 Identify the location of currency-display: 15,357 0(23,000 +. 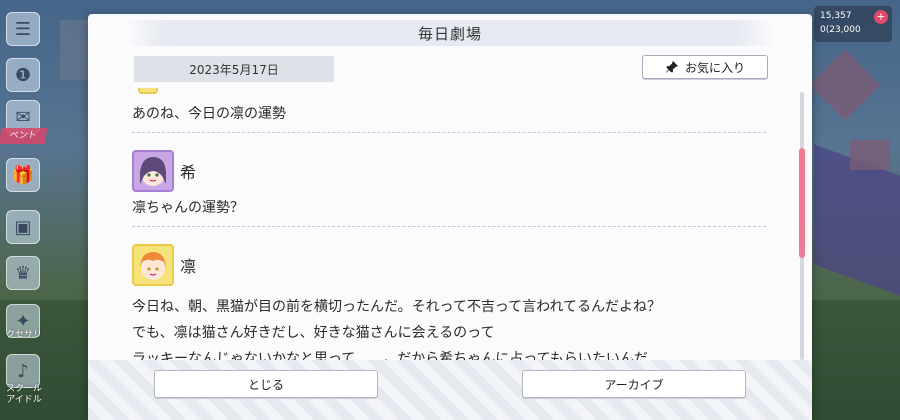
(853, 24).